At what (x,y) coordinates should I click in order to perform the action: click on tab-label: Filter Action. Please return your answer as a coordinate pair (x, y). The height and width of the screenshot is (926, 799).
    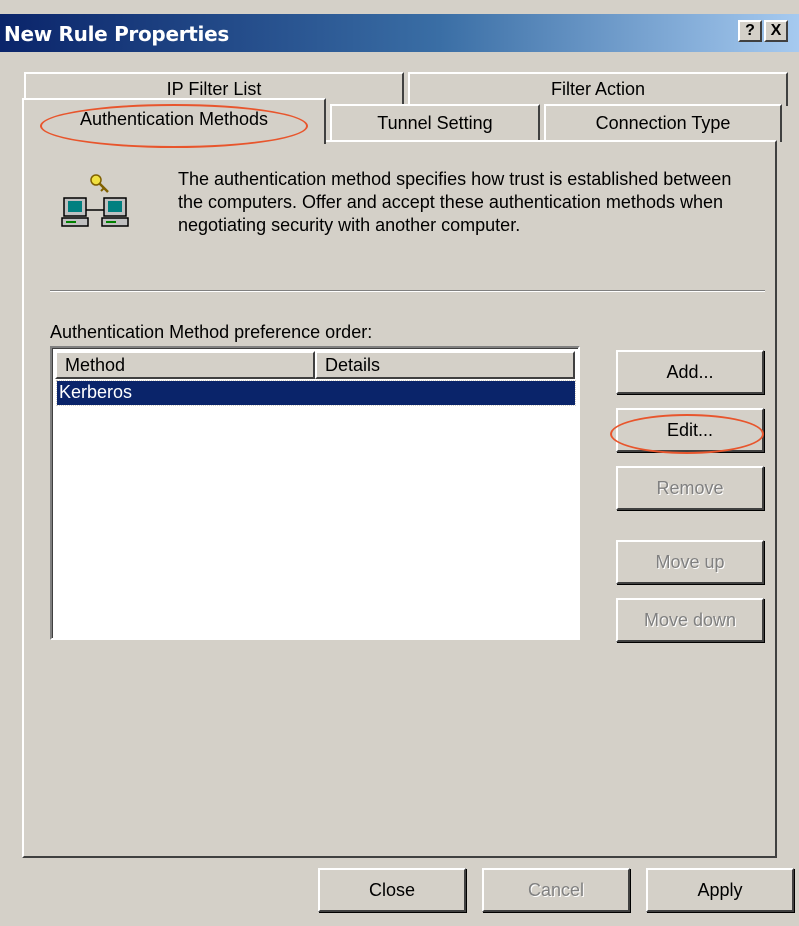
    Looking at the image, I should click on (598, 89).